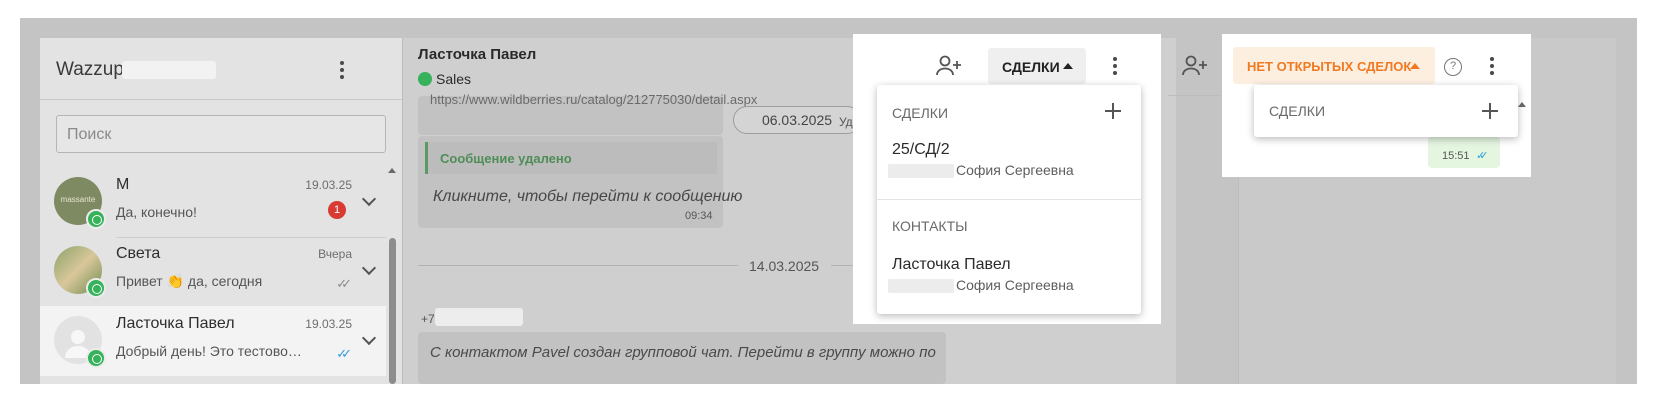 This screenshot has height=406, width=1657. What do you see at coordinates (1329, 66) in the screenshot?
I see `no-open-deals-label: НЕТ ОТКРЫТЫХ СДЕЛОК` at bounding box center [1329, 66].